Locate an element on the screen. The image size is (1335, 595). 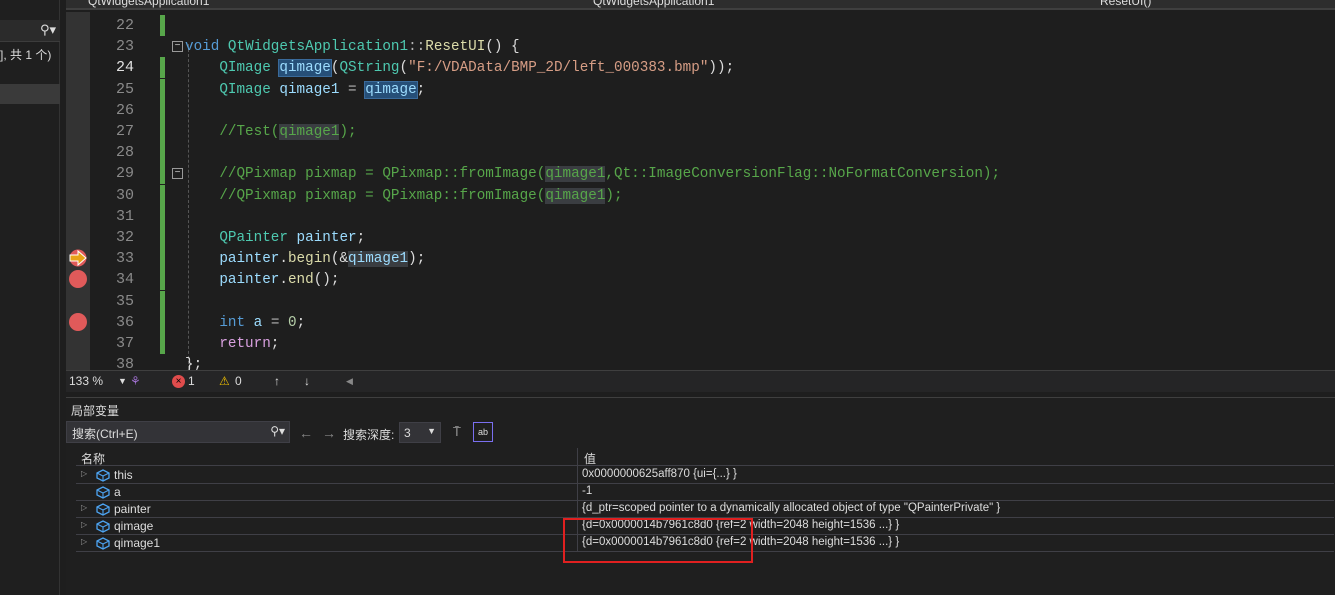
code-token: QImage is located at coordinates (232, 89).